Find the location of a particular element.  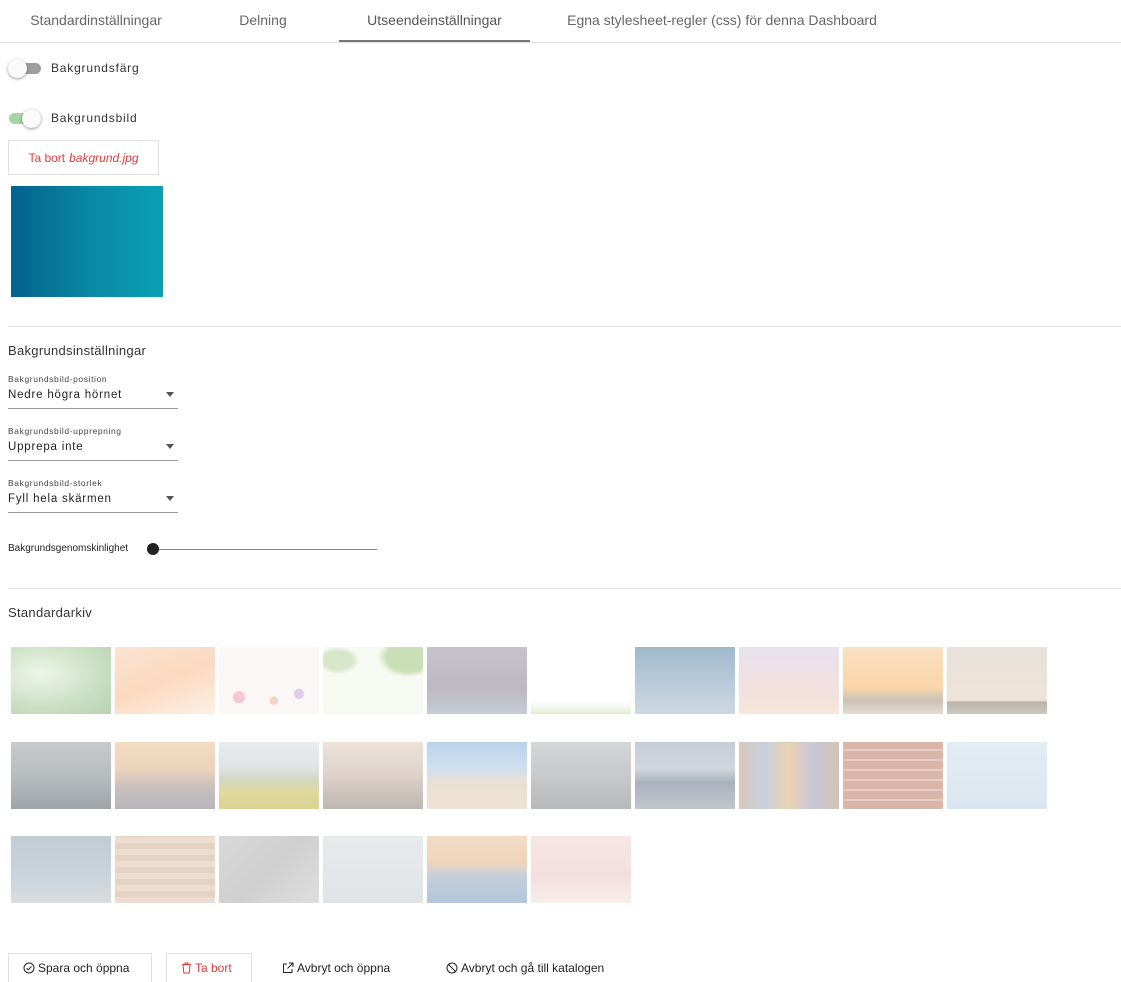

background-image-toggle is located at coordinates (25, 118).